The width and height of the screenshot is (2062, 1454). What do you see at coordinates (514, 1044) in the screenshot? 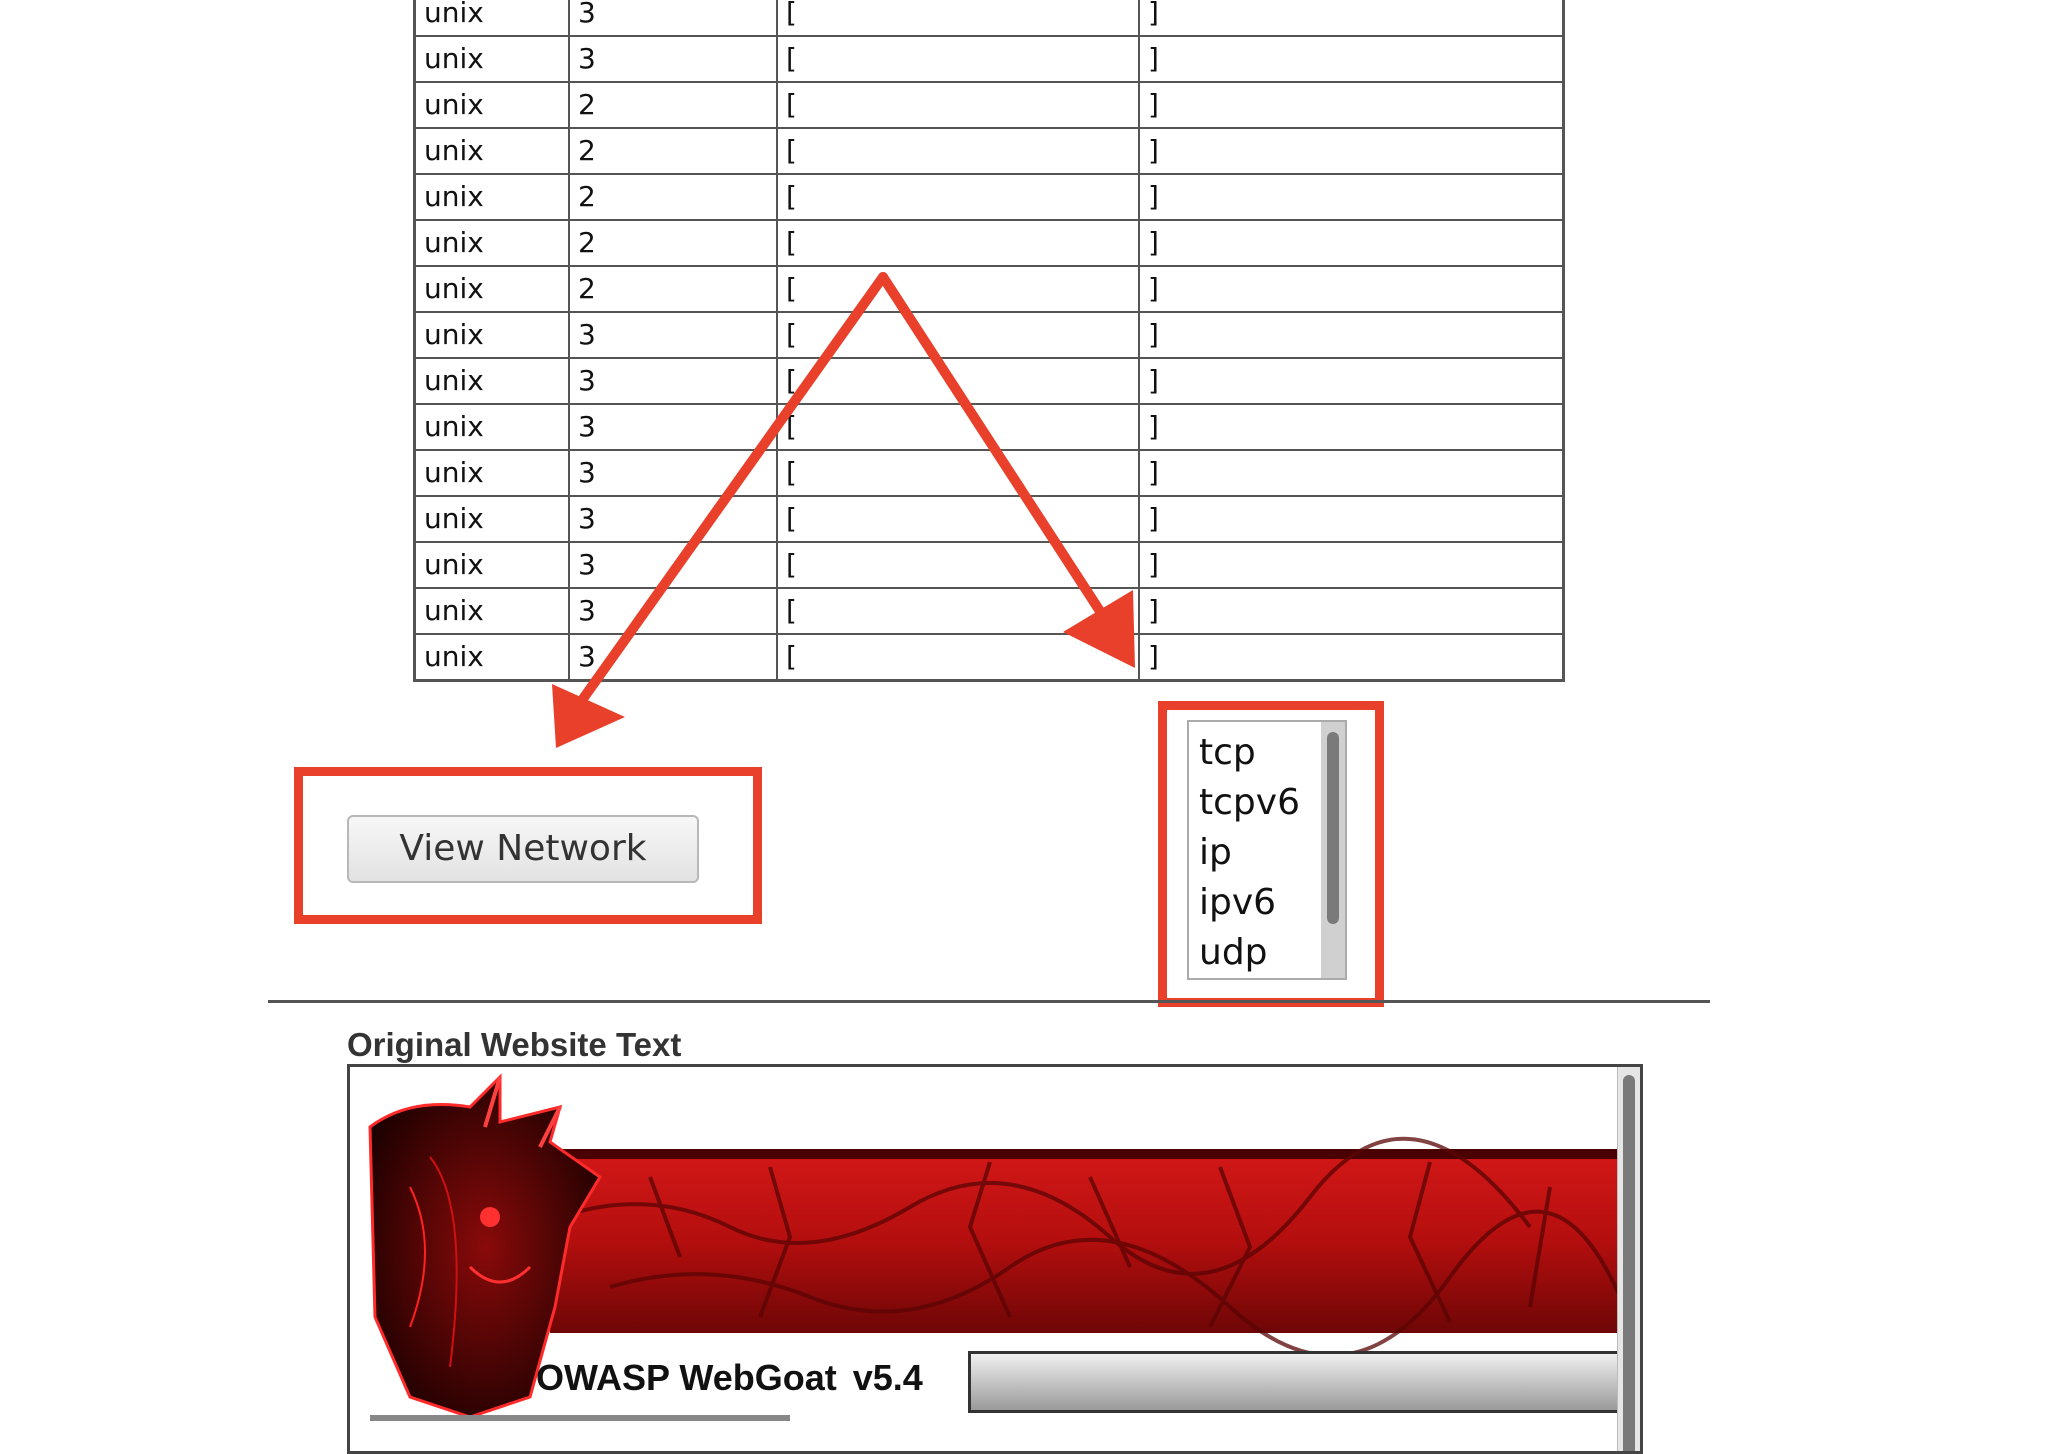
I see `original-website-heading: Original Website Text` at bounding box center [514, 1044].